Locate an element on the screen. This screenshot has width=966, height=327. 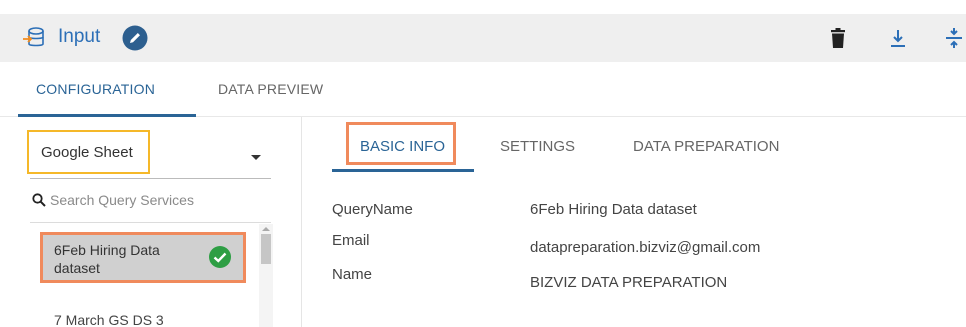
chevron-down-icon is located at coordinates (256, 157).